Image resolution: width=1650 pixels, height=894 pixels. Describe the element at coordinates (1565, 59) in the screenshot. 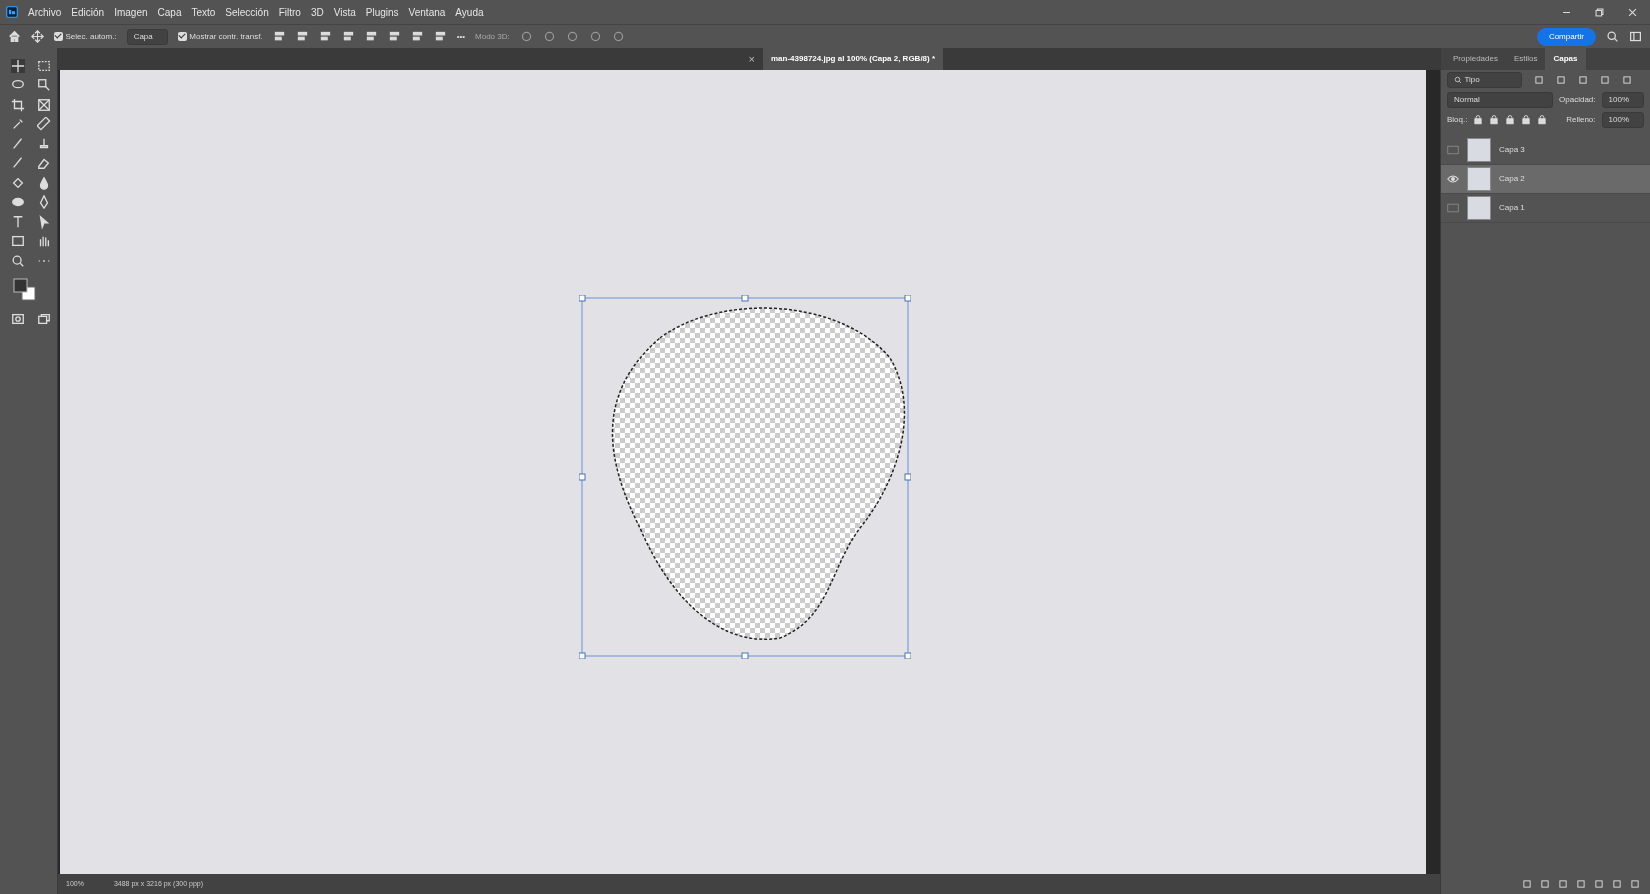

I see `panel-tab: Capas` at that location.